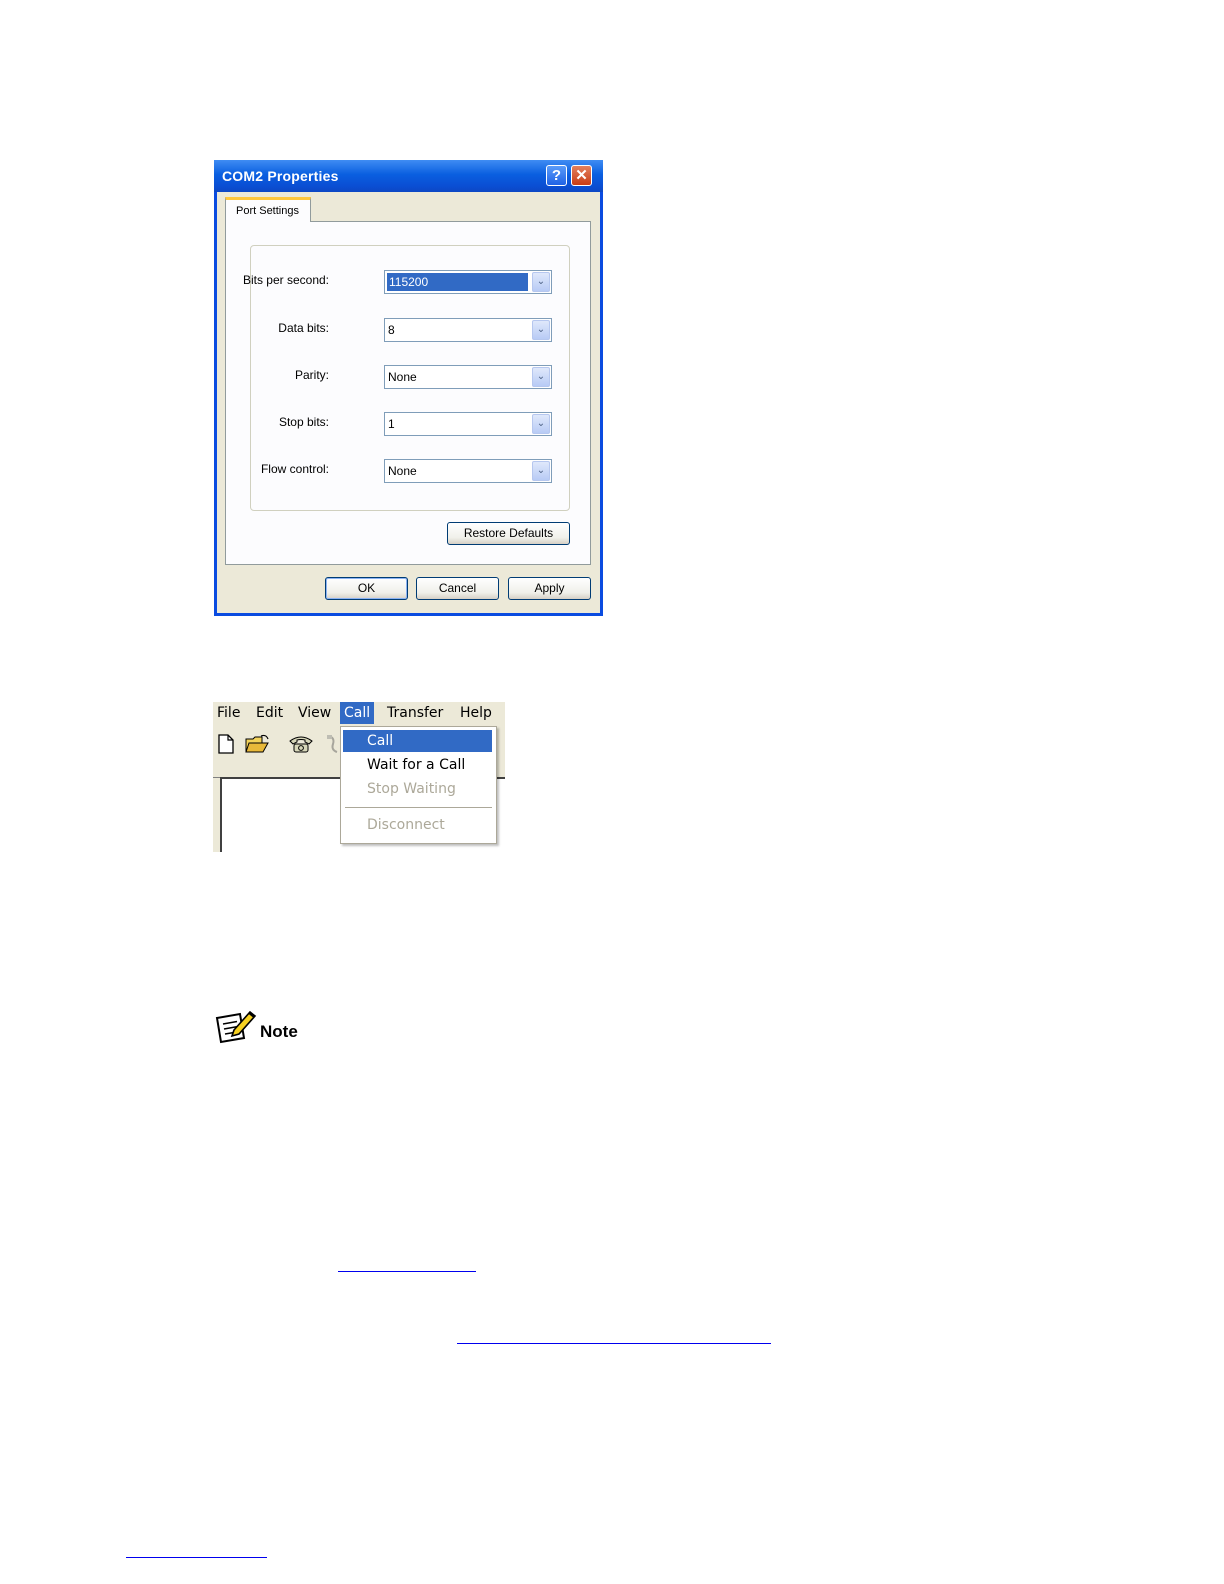 Image resolution: width=1224 pixels, height=1584 pixels. Describe the element at coordinates (279, 1031) in the screenshot. I see `note-label: Note` at that location.